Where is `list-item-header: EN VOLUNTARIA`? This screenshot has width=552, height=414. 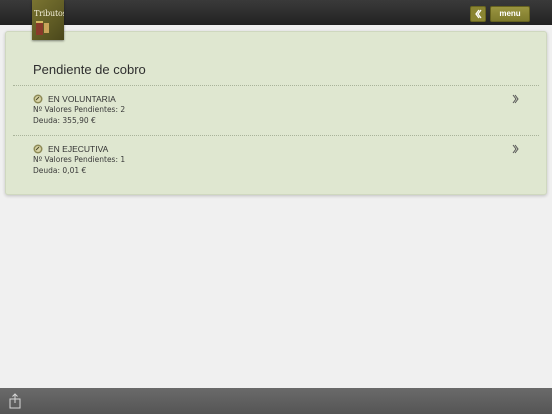 list-item-header: EN VOLUNTARIA is located at coordinates (74, 99).